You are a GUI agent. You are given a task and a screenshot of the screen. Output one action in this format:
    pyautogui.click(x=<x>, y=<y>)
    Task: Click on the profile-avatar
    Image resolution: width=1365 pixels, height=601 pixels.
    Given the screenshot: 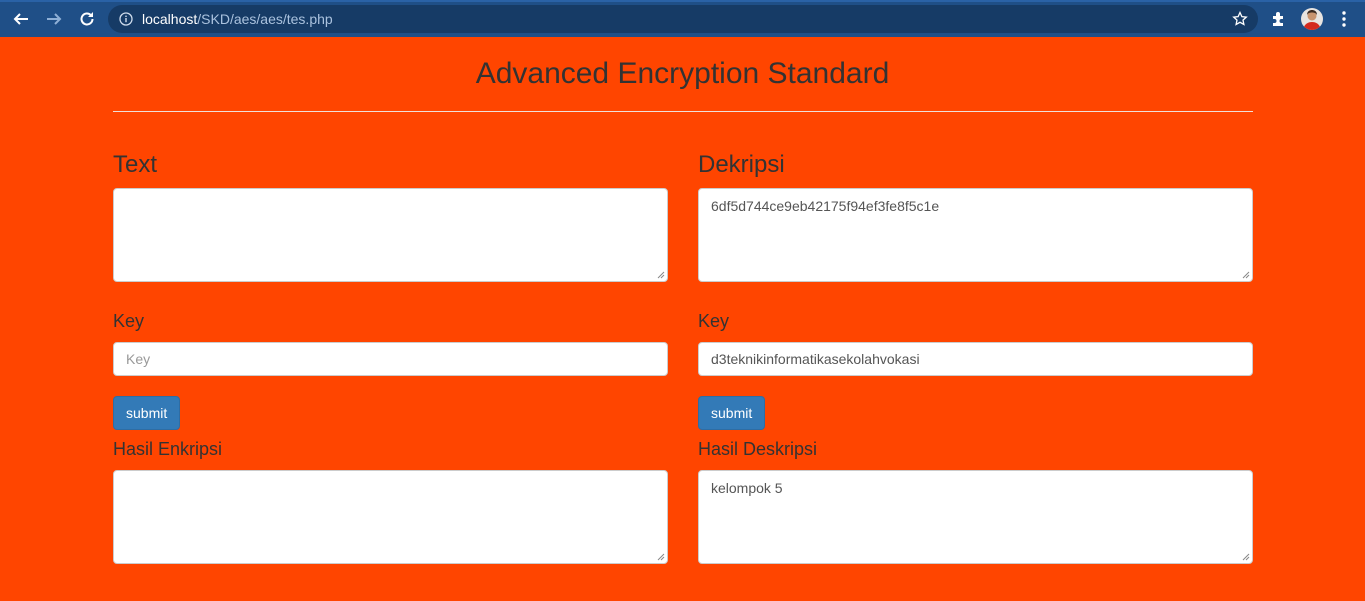 What is the action you would take?
    pyautogui.click(x=1312, y=19)
    